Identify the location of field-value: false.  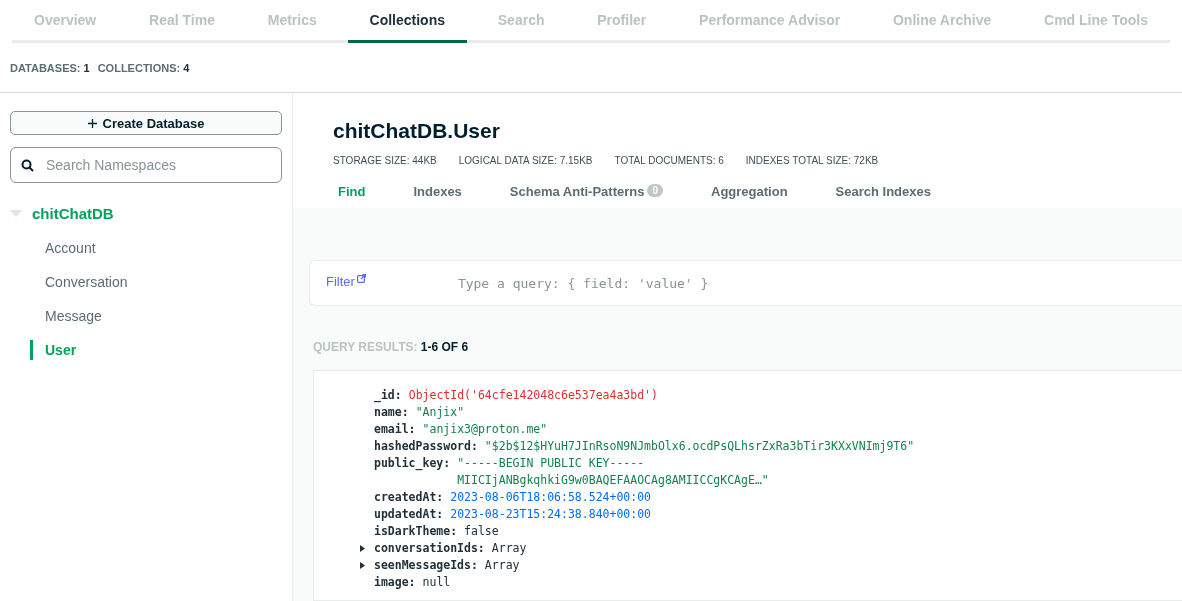
(481, 531).